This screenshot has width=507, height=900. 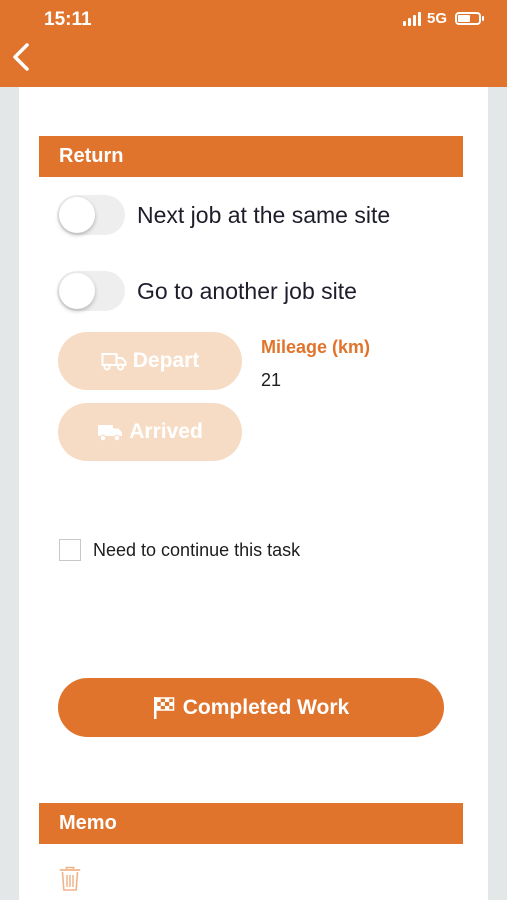 I want to click on completed-work-button: Completed Work, so click(x=251, y=707).